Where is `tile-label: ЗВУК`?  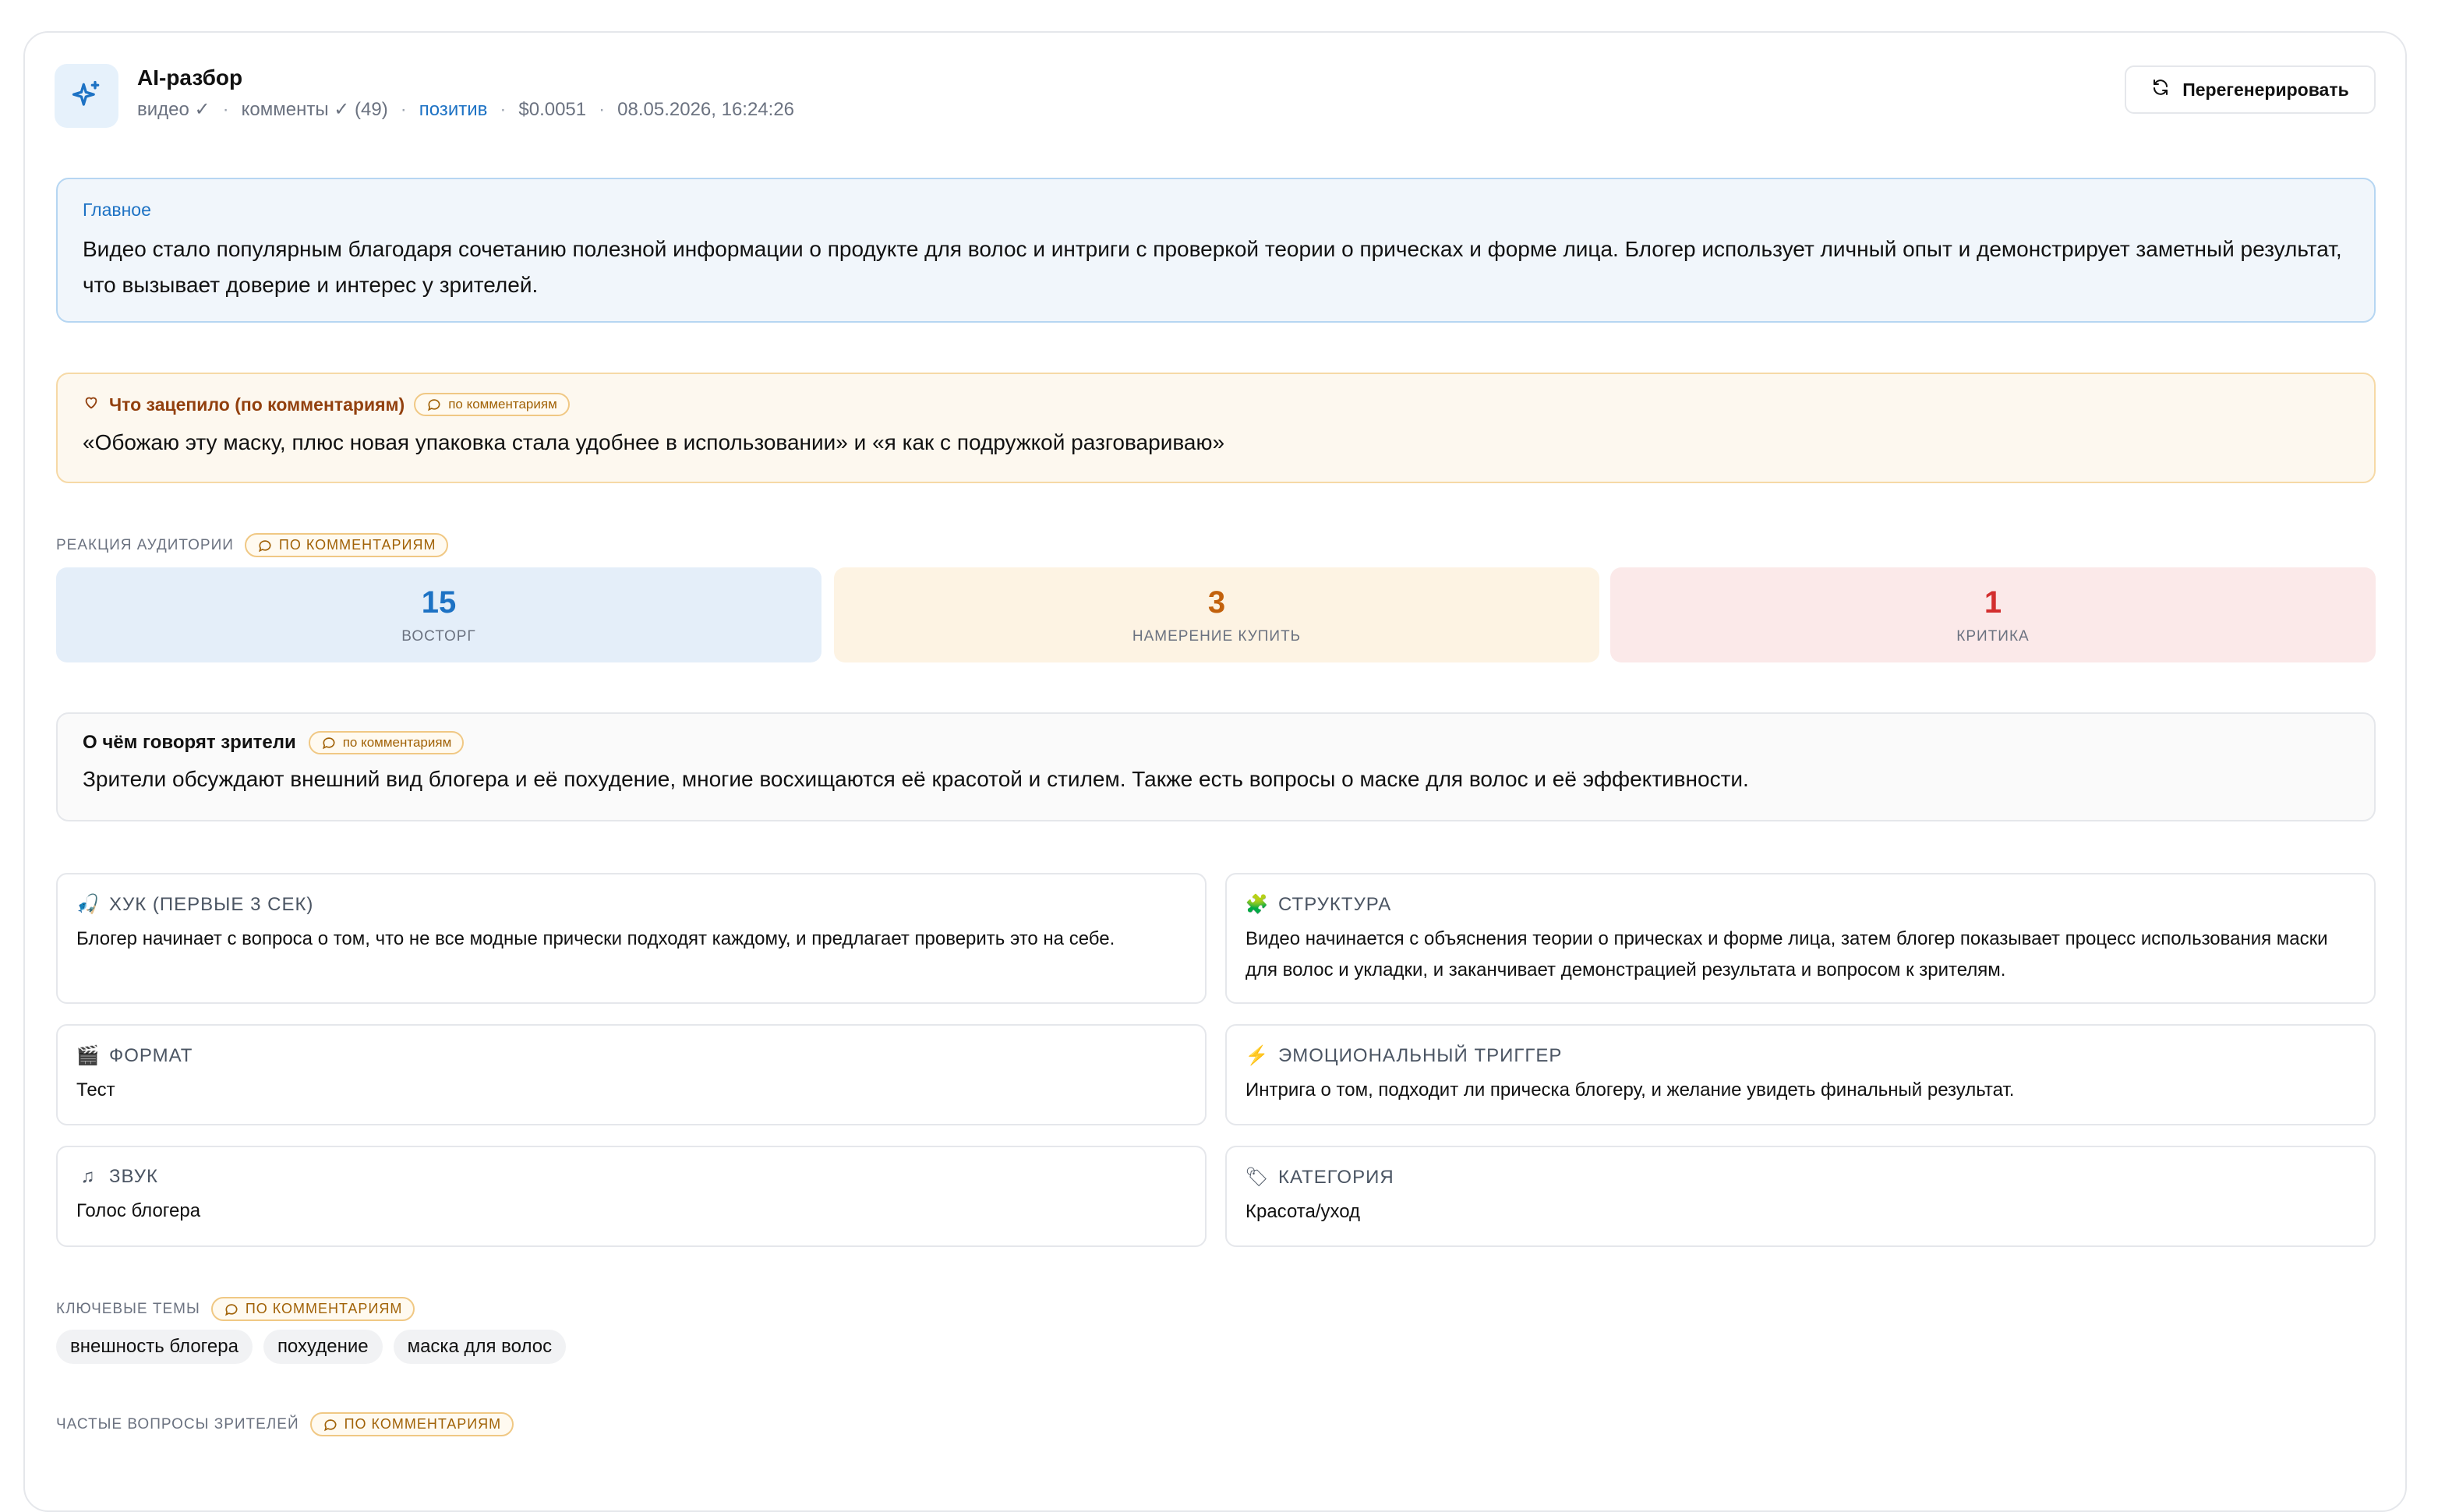 tile-label: ЗВУК is located at coordinates (133, 1176).